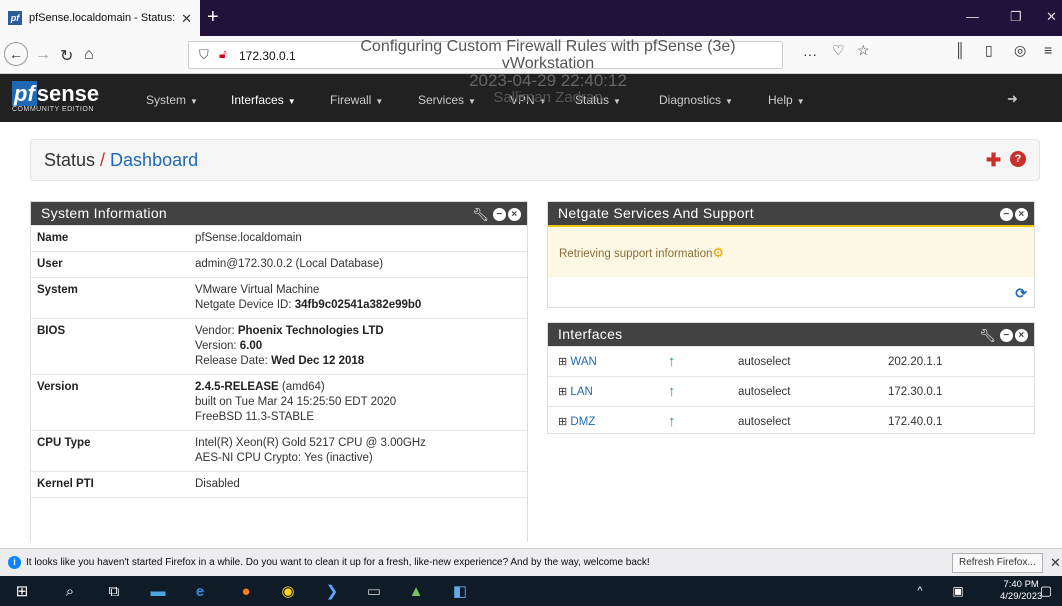  Describe the element at coordinates (656, 213) in the screenshot. I see `panel-title: Netgate Services And Support` at that location.